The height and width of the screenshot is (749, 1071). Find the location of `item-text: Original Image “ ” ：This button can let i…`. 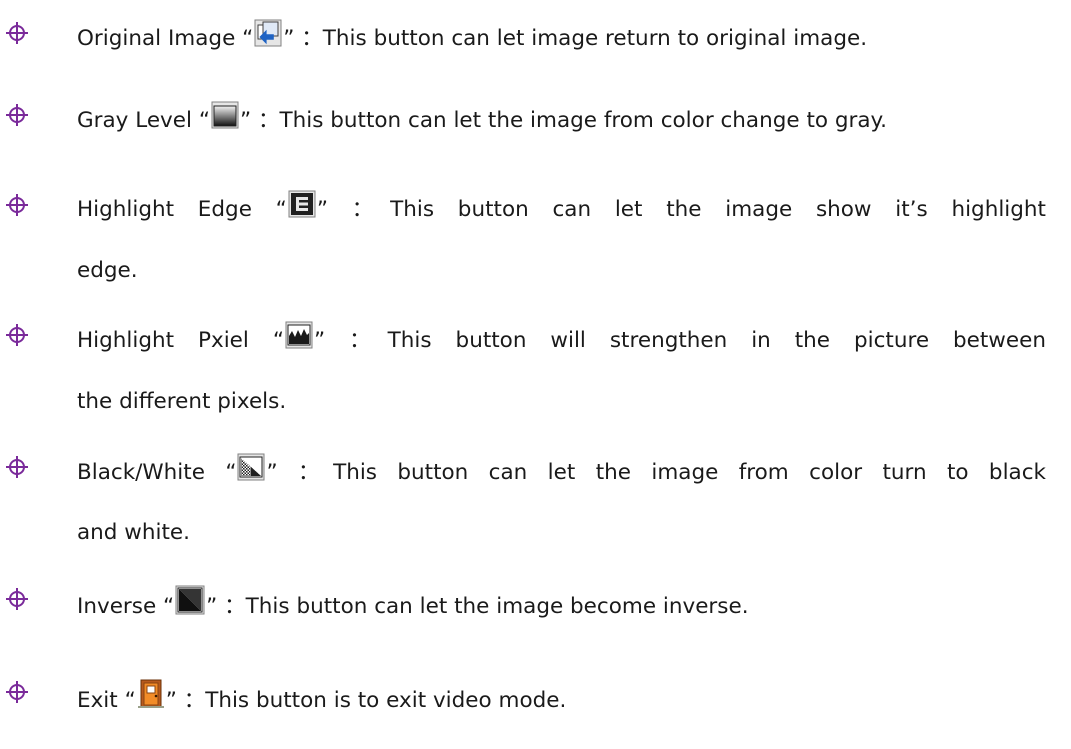

item-text: Original Image “ ” ：This button can let i… is located at coordinates (567, 36).